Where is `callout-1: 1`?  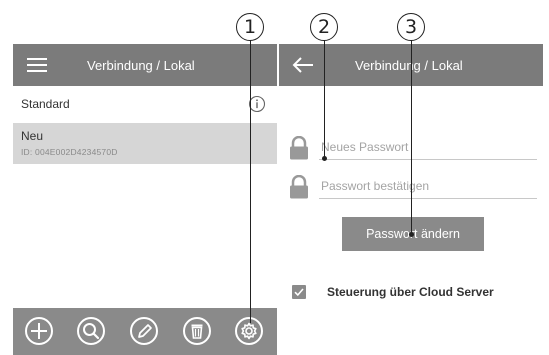
callout-1: 1 is located at coordinates (250, 27).